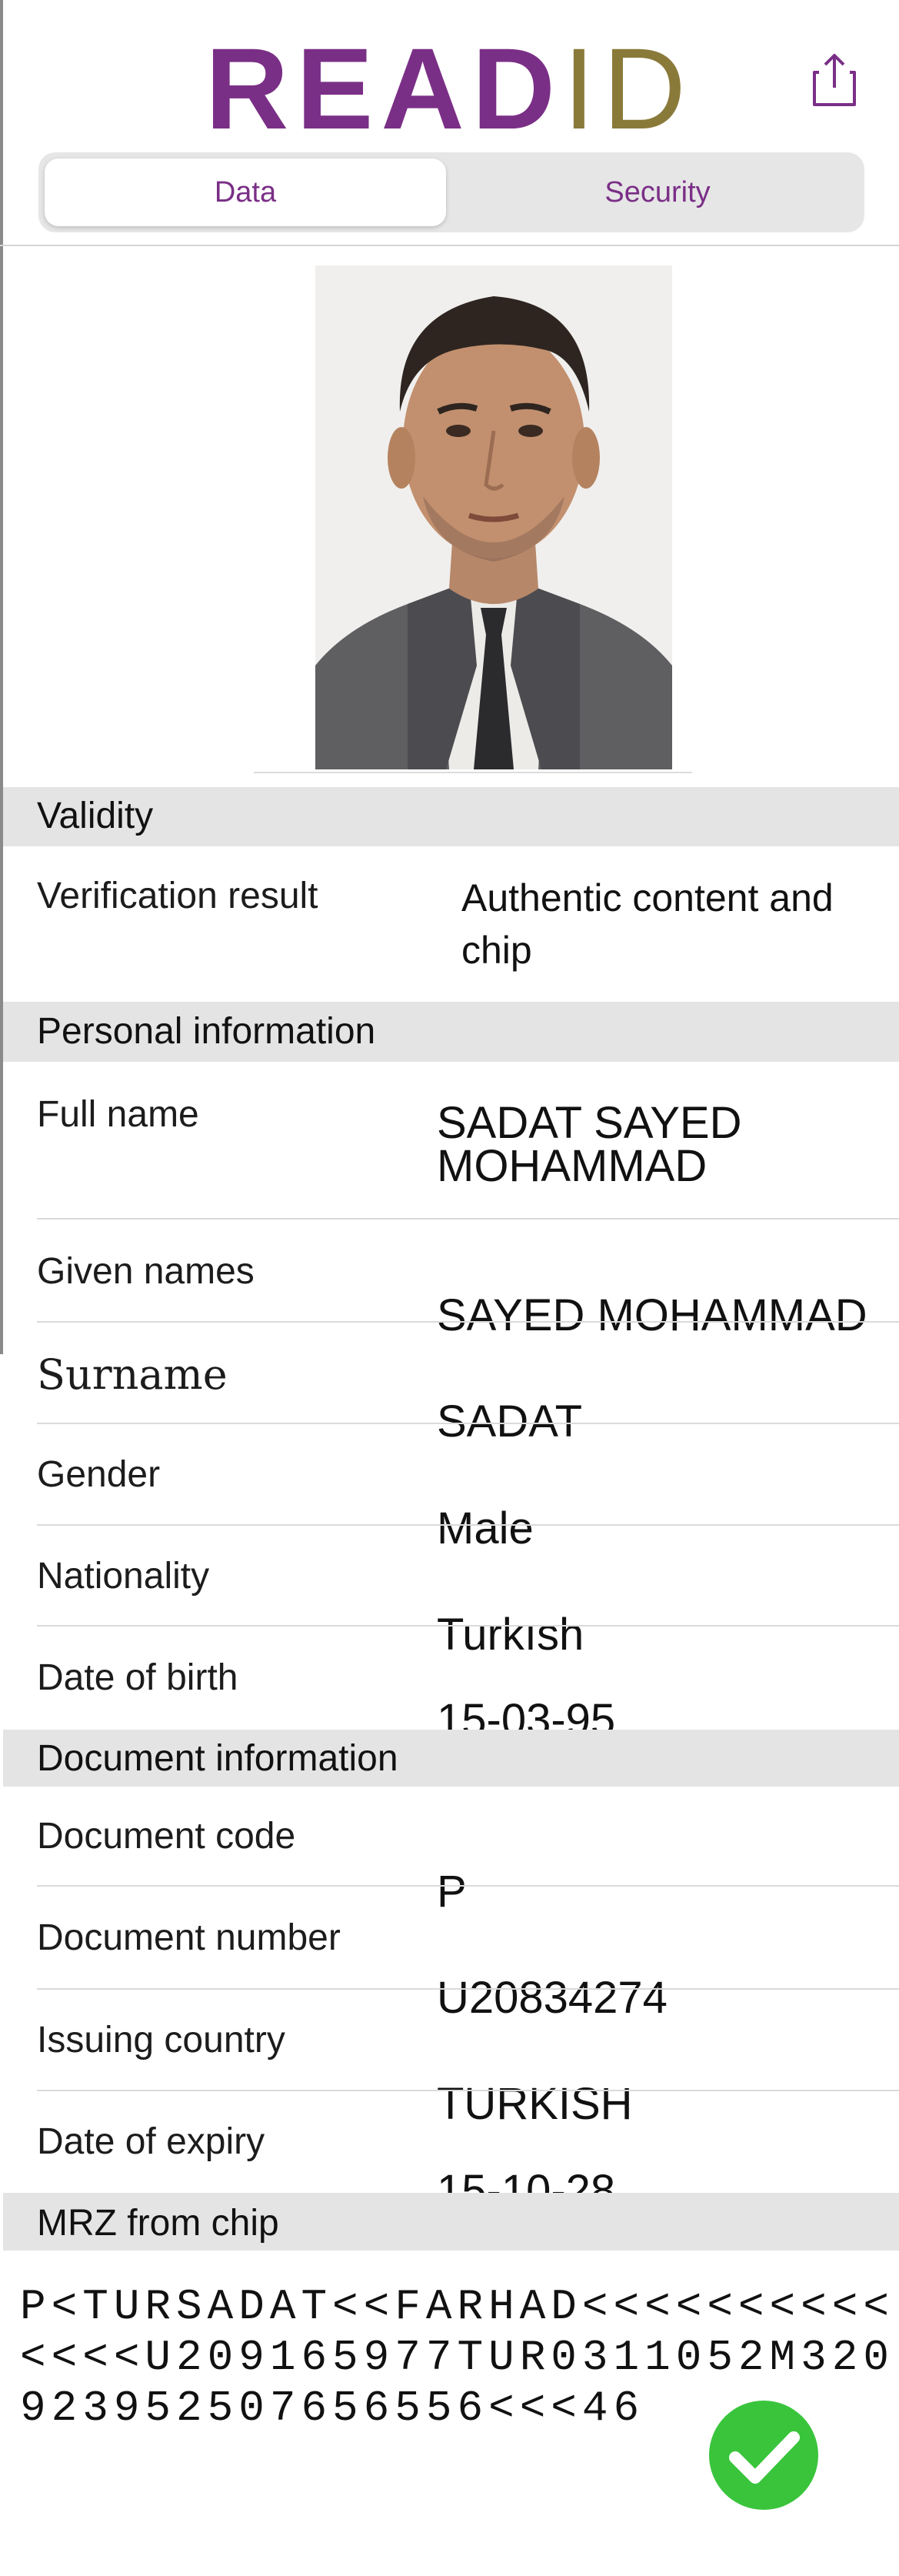 The height and width of the screenshot is (2576, 899). Describe the element at coordinates (166, 1837) in the screenshot. I see `document-code-label: Document code` at that location.